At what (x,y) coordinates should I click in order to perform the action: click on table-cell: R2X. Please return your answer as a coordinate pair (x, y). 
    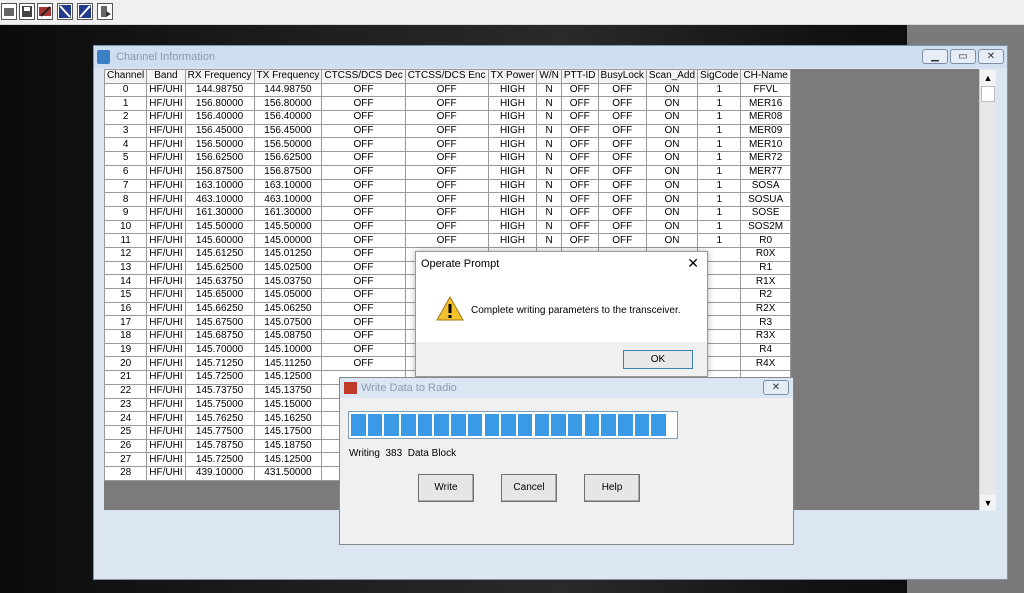
    Looking at the image, I should click on (765, 309).